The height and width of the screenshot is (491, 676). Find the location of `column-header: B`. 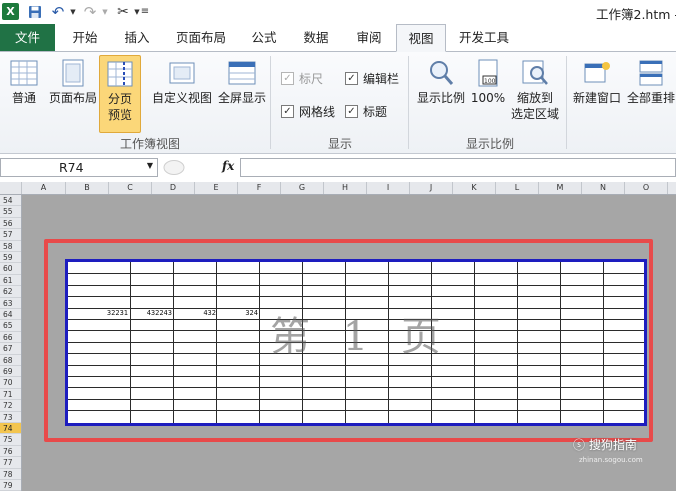

column-header: B is located at coordinates (87, 188).